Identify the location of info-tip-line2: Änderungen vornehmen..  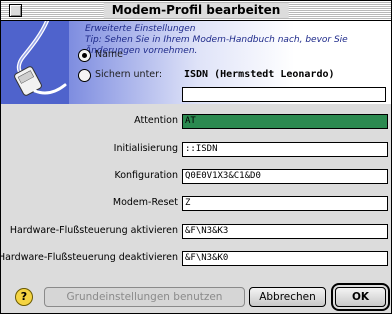
(141, 51).